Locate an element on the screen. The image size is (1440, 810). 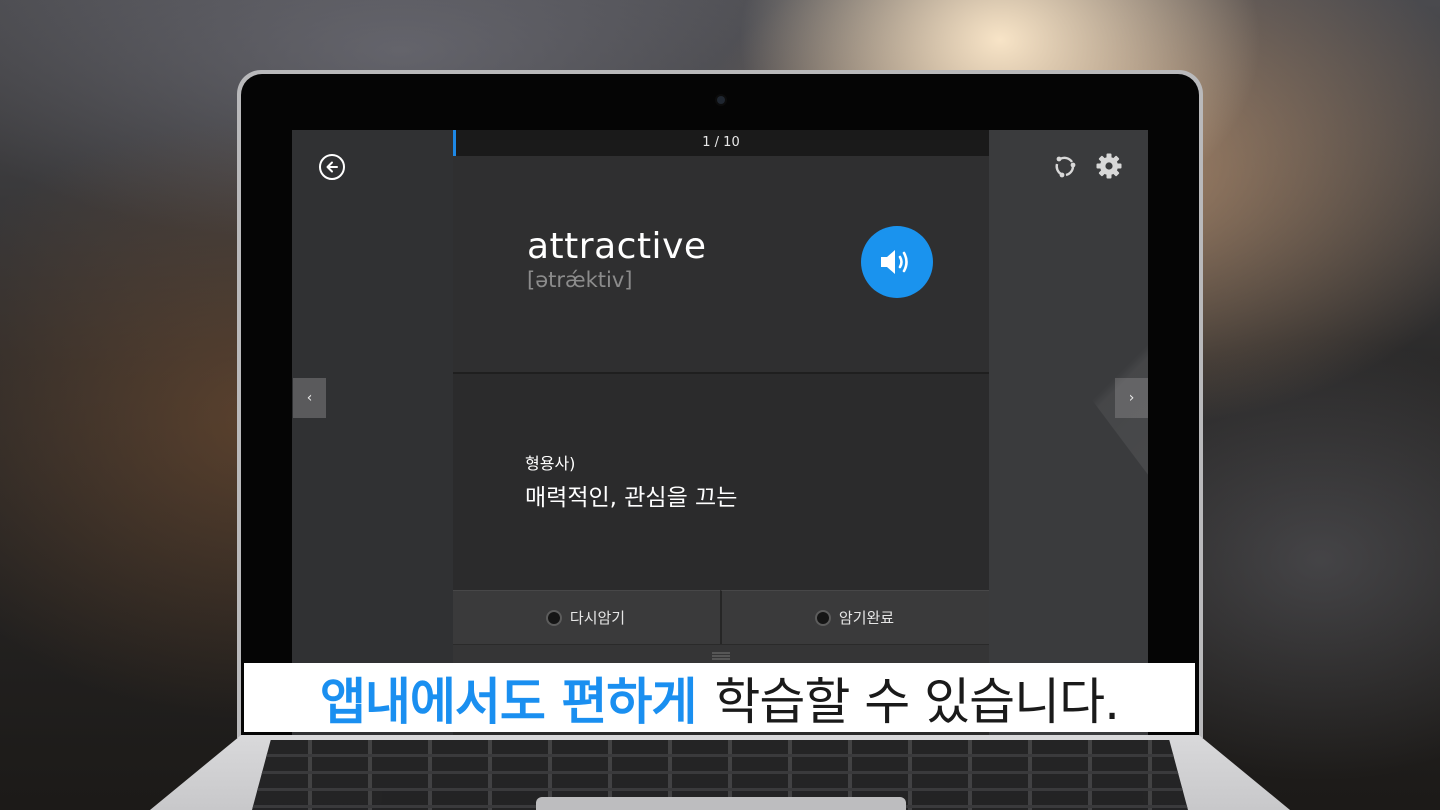
next-card-button: › is located at coordinates (1131, 398).